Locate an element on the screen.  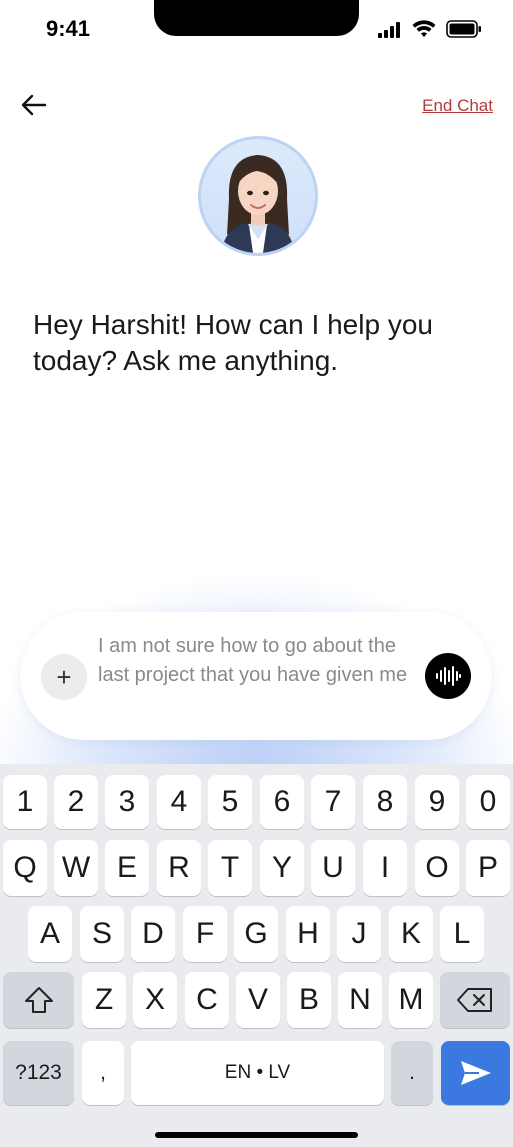
key-6: 6 is located at coordinates (282, 802).